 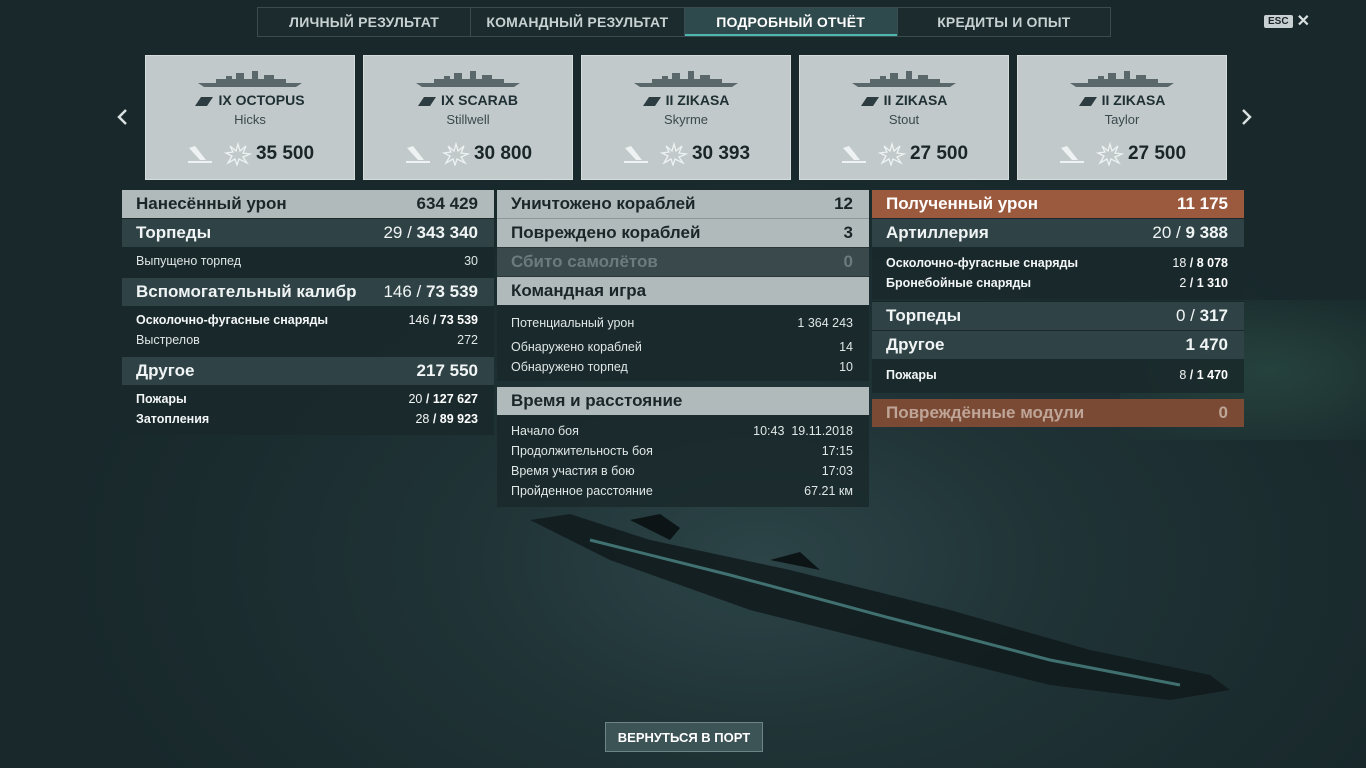 I want to click on row-label: Начало боя, so click(x=545, y=431).